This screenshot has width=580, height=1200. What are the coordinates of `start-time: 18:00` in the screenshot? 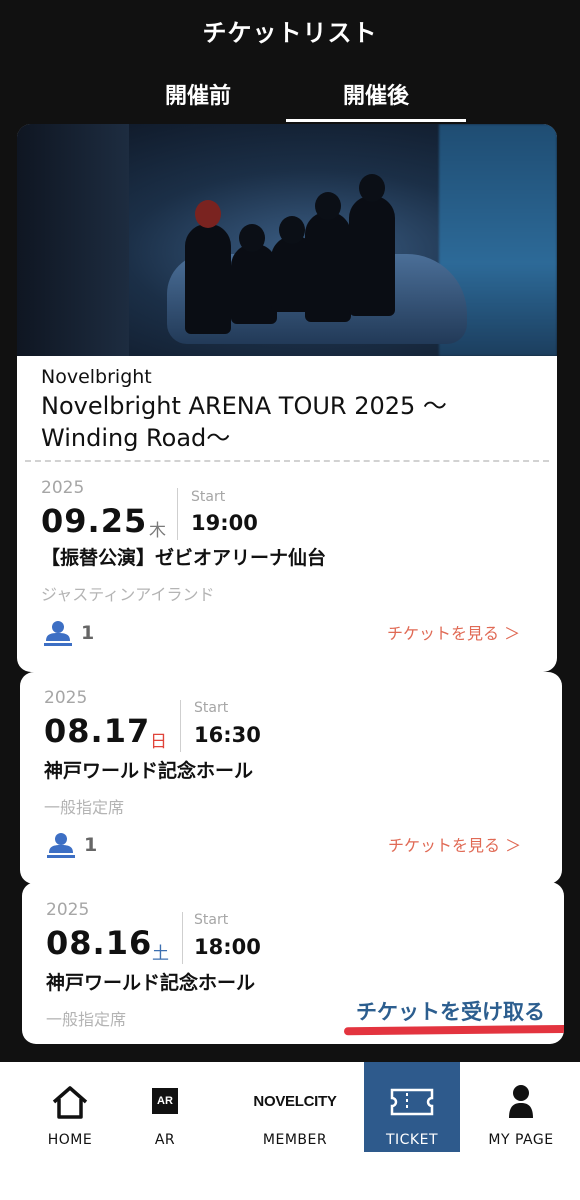 It's located at (227, 947).